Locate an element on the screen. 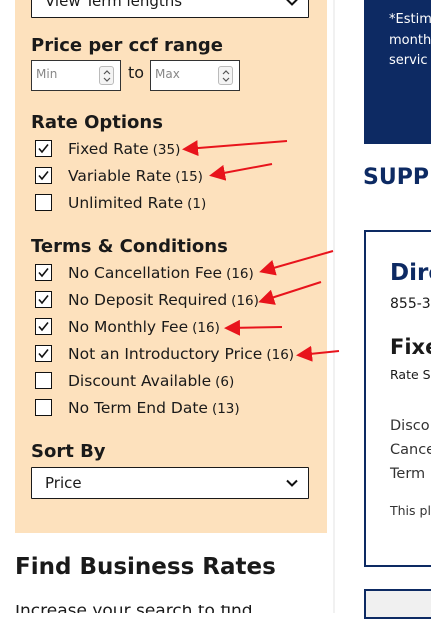  terms-heading: Terms & Conditions is located at coordinates (129, 246).